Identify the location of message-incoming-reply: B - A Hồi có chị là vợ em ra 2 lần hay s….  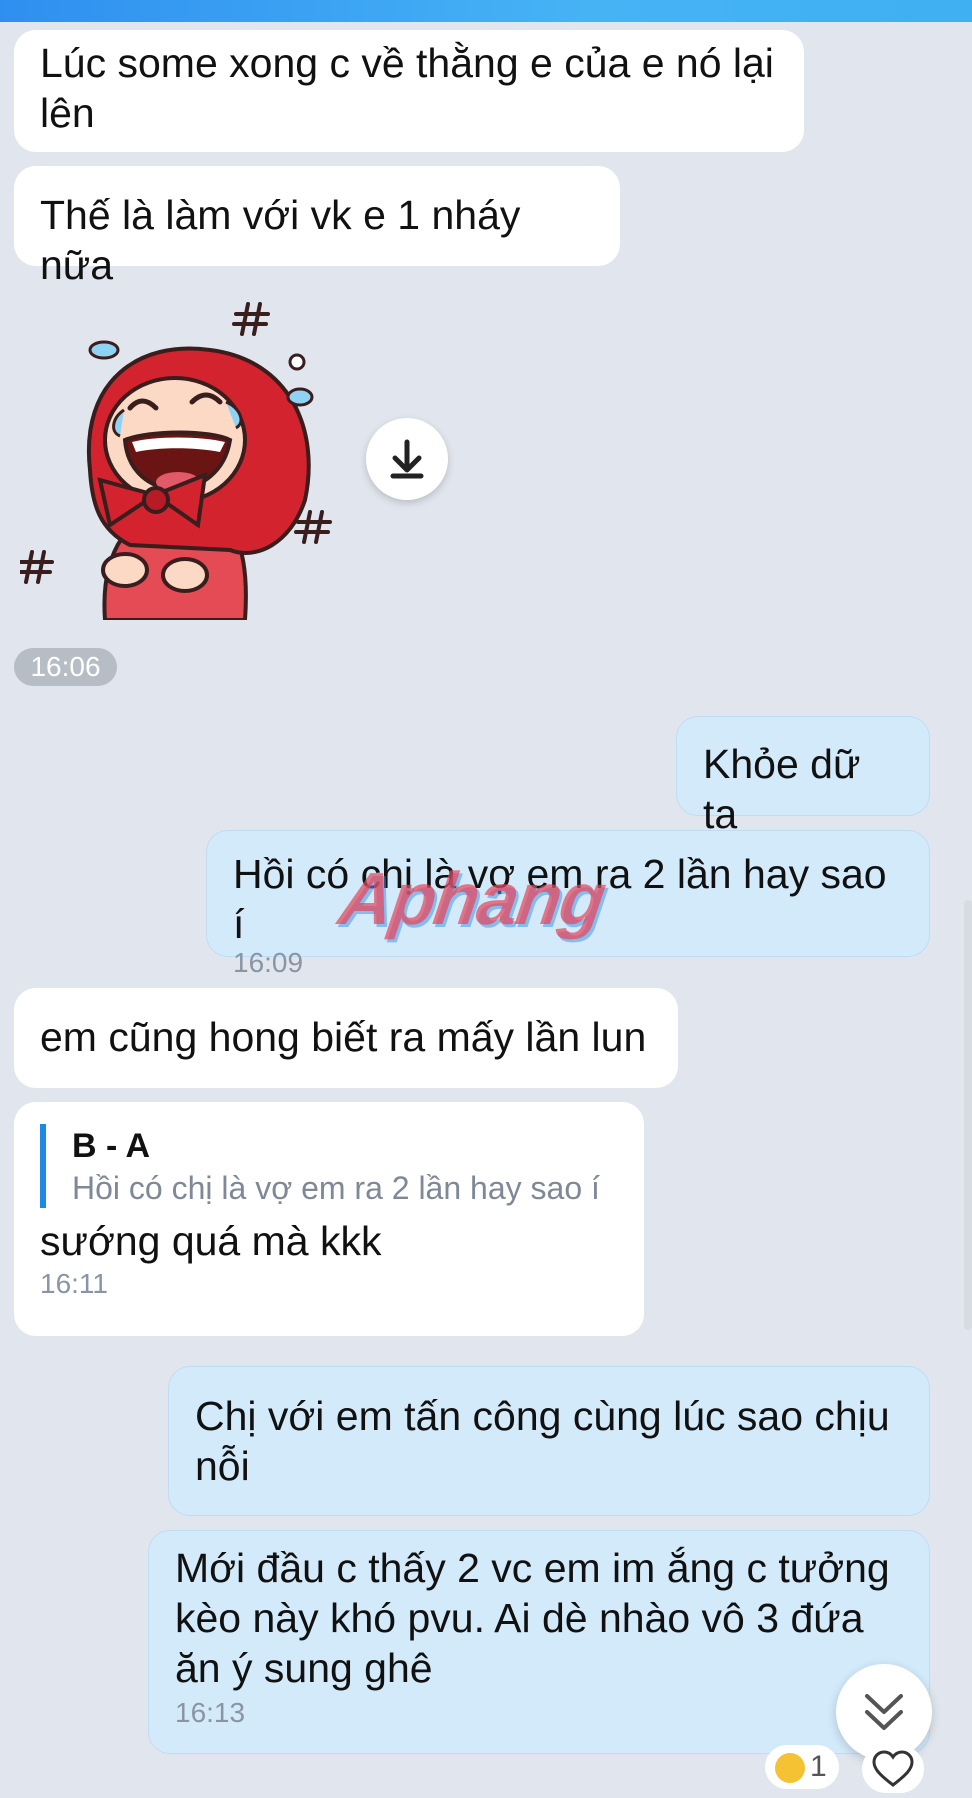
(329, 1219).